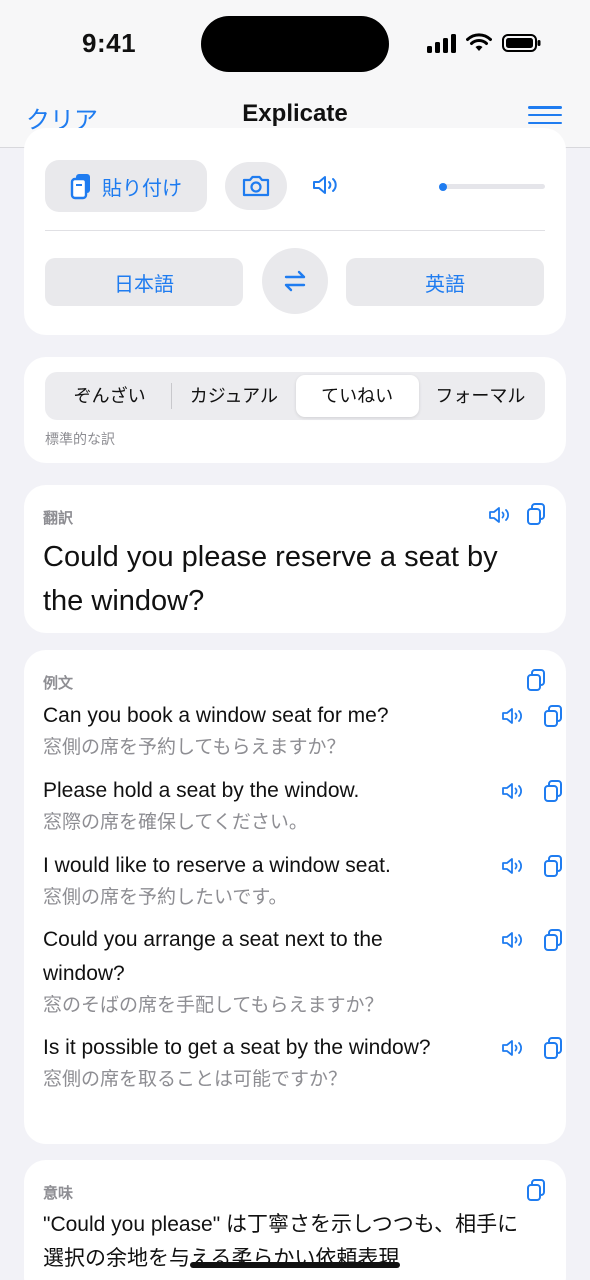 The height and width of the screenshot is (1280, 590). I want to click on source-language-button: 日本語, so click(144, 282).